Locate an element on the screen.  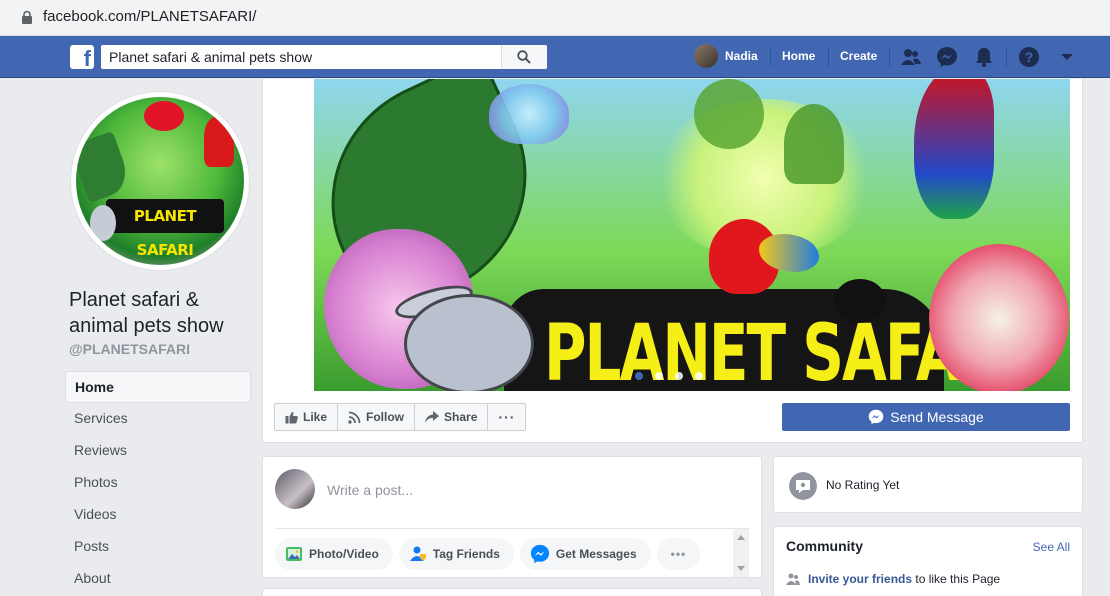
butterfly-shape is located at coordinates (529, 114).